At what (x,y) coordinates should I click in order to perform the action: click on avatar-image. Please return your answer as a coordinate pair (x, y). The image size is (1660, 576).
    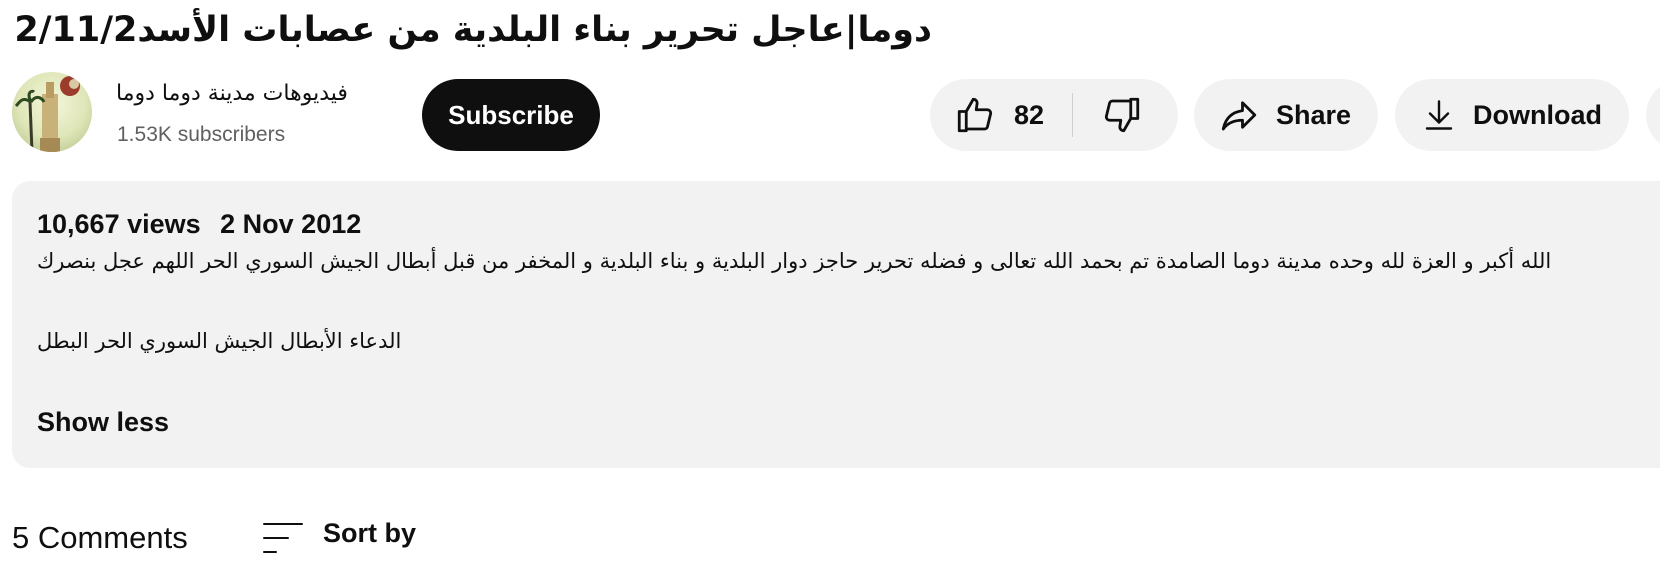
    Looking at the image, I should click on (52, 112).